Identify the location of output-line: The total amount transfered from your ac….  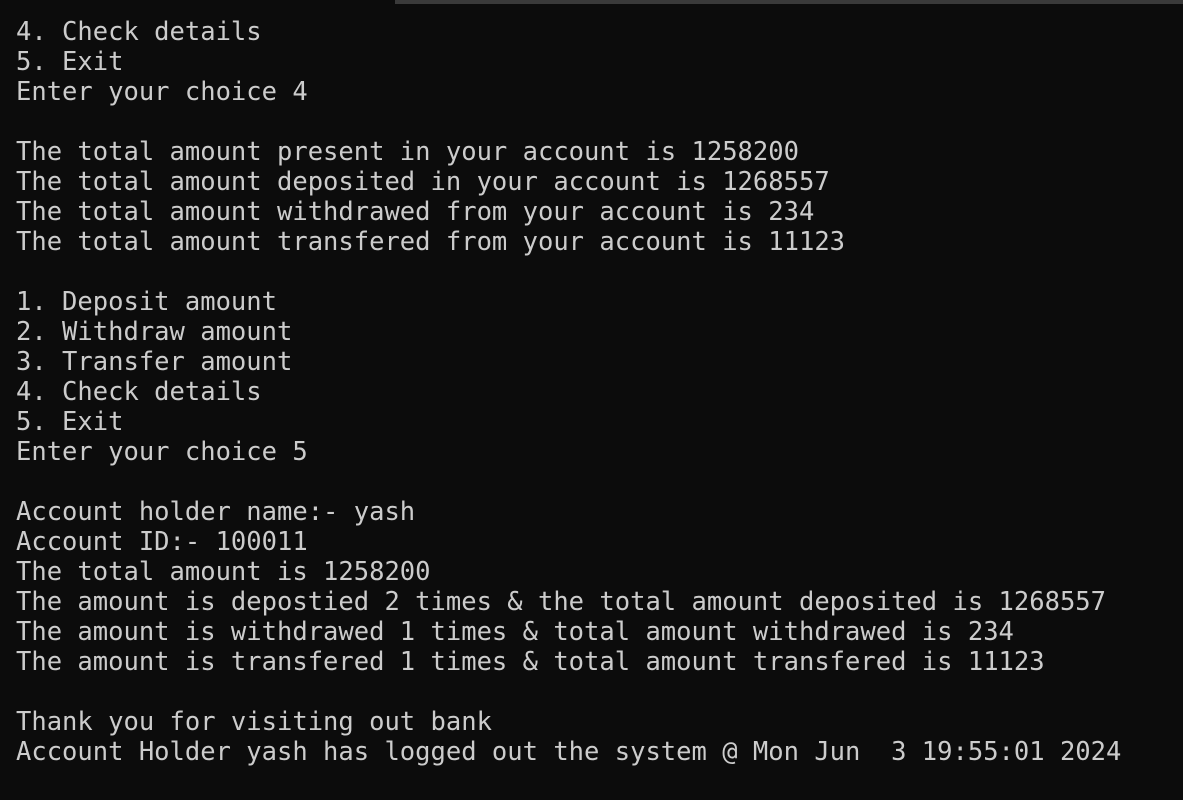
(431, 242).